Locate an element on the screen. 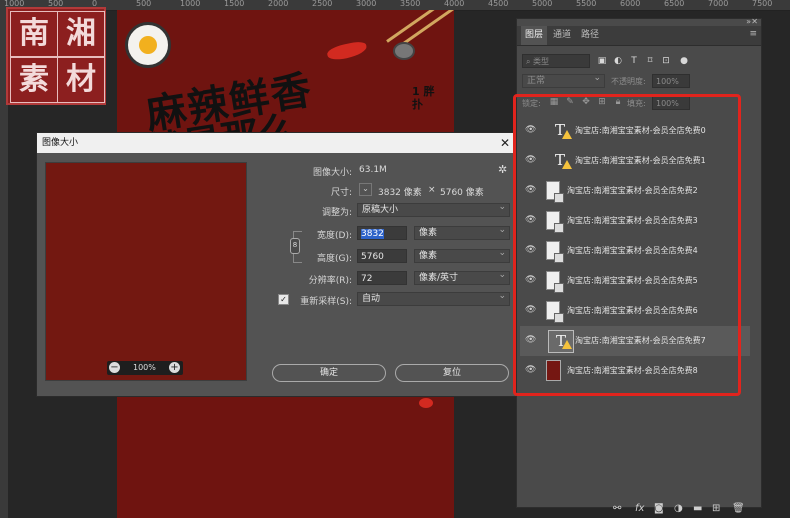 The width and height of the screenshot is (790, 518). adjustment-icon: ◑ is located at coordinates (678, 508).